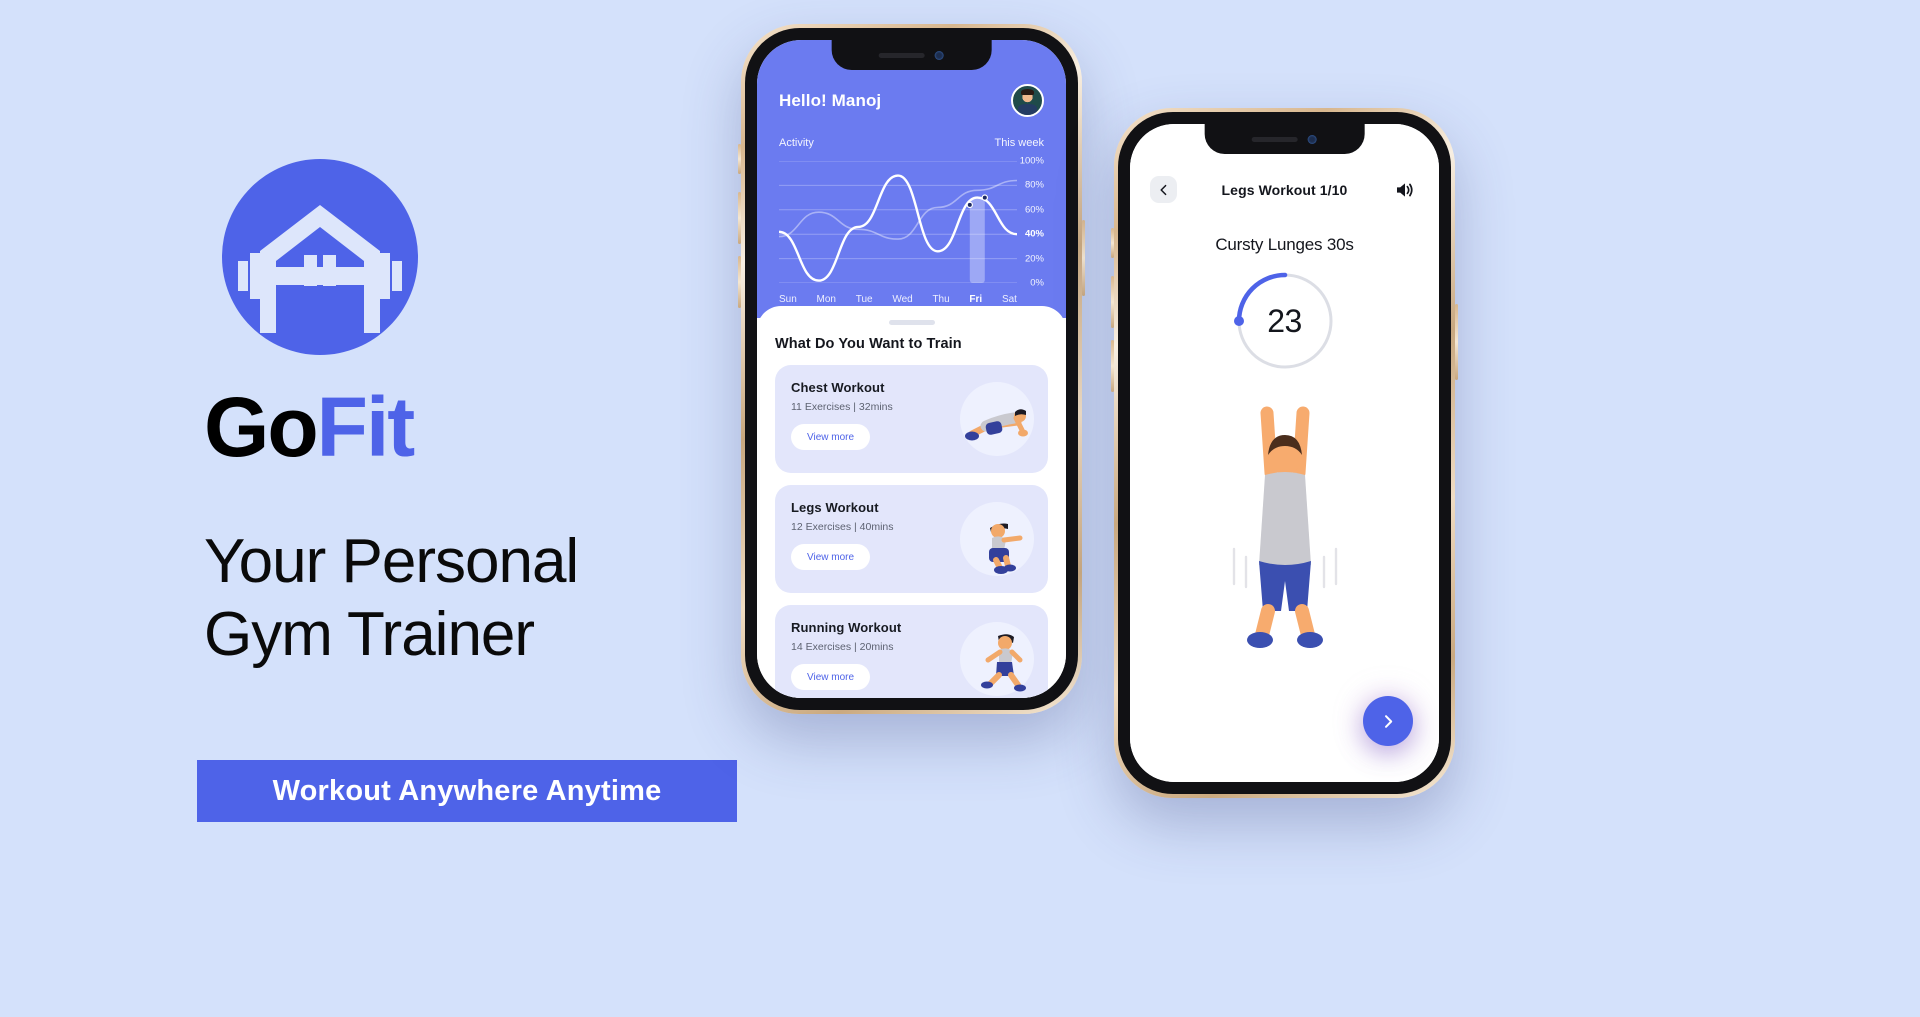 This screenshot has height=1017, width=1920. What do you see at coordinates (1034, 259) in the screenshot?
I see `chart-y-tick: 20%` at bounding box center [1034, 259].